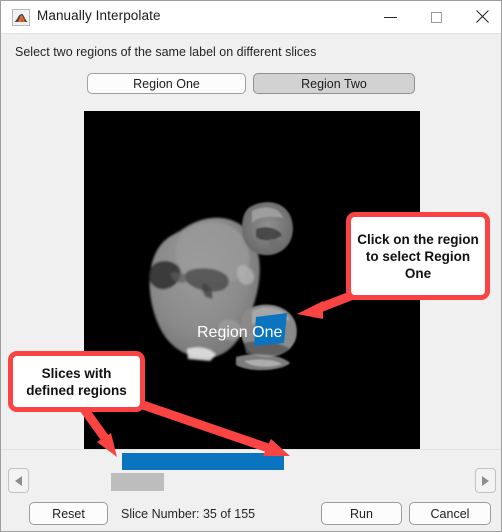  I want to click on minimize-button, so click(390, 17).